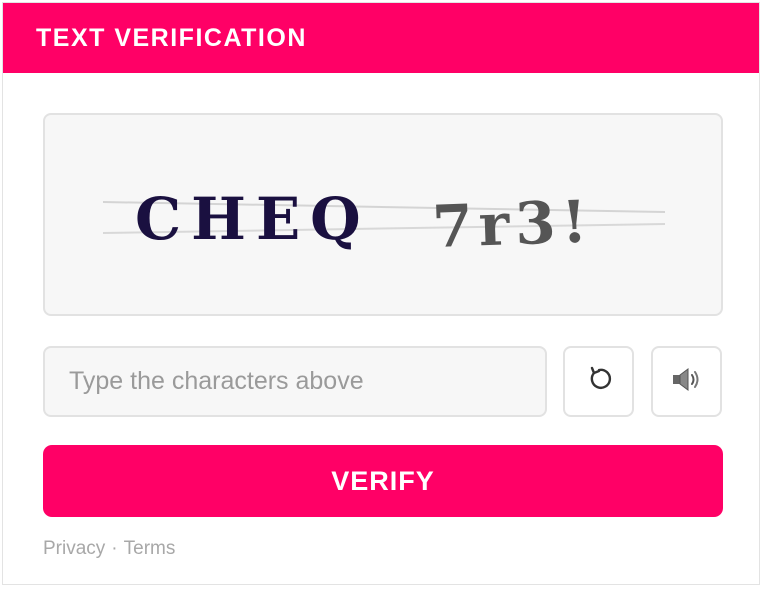  I want to click on audio-button, so click(686, 381).